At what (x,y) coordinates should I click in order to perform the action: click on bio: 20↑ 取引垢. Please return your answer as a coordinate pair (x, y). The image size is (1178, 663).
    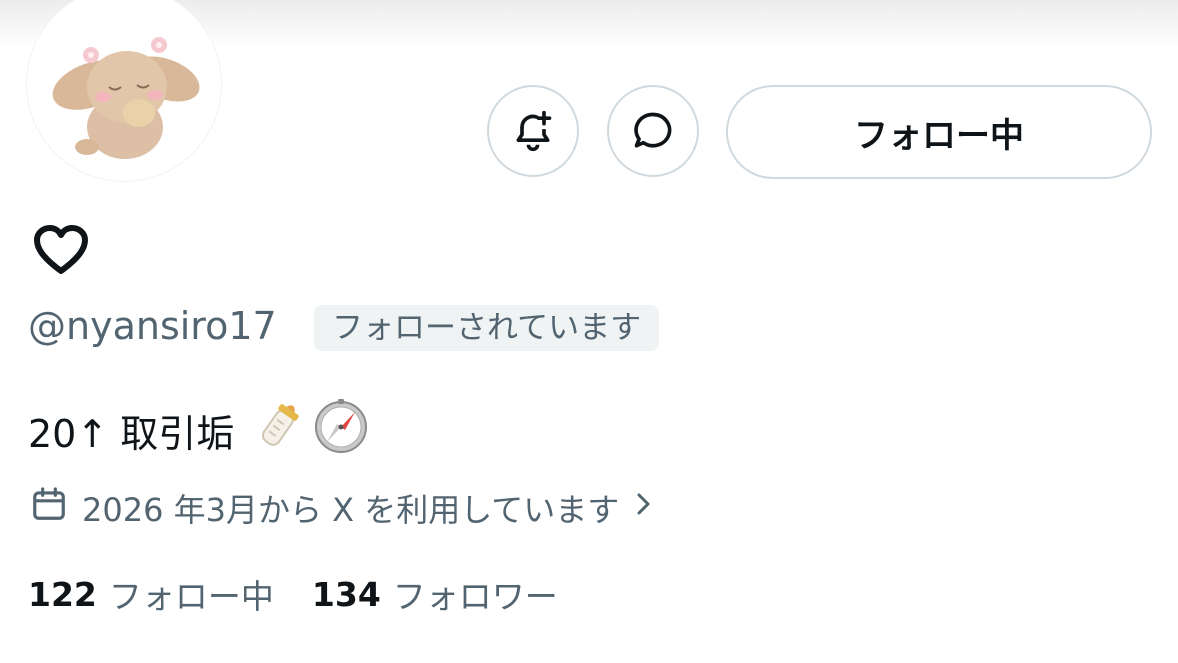
    Looking at the image, I should click on (199, 433).